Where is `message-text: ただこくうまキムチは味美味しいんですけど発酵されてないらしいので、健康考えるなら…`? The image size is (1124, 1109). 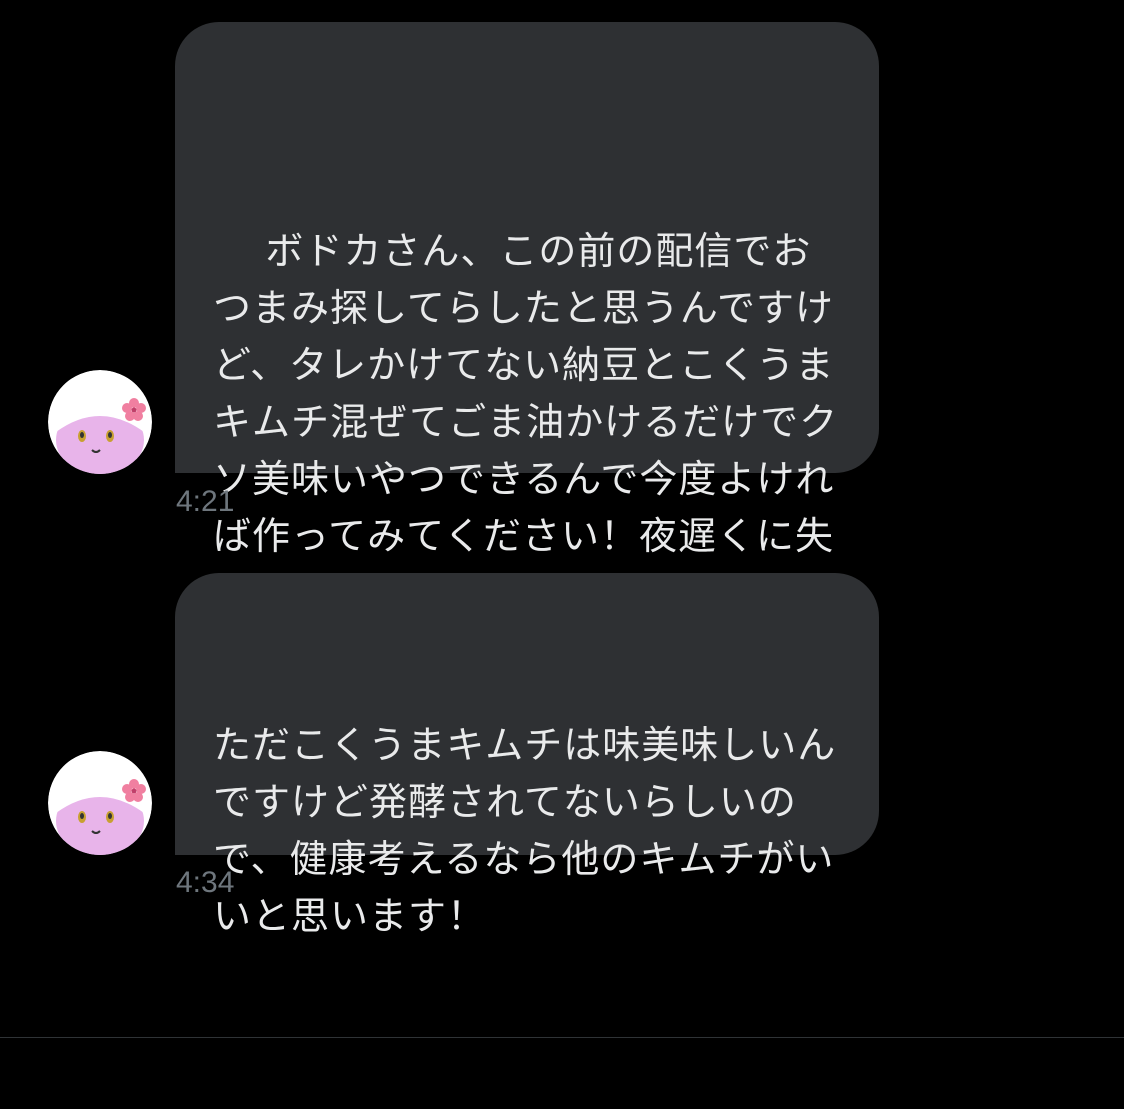 message-text: ただこくうまキムチは味美味しいんですけど発酵されてないらしいので、健康考えるなら… is located at coordinates (525, 830).